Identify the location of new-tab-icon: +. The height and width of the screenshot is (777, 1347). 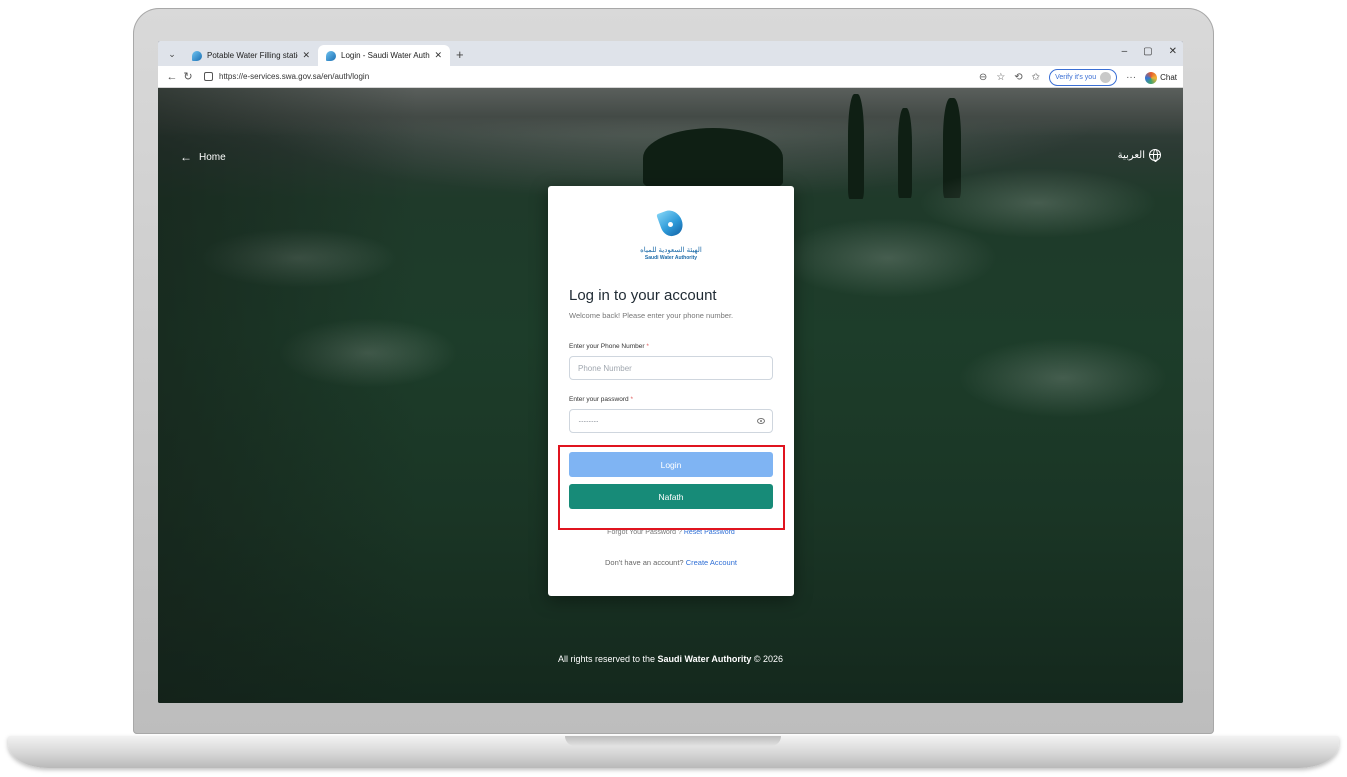
(460, 55).